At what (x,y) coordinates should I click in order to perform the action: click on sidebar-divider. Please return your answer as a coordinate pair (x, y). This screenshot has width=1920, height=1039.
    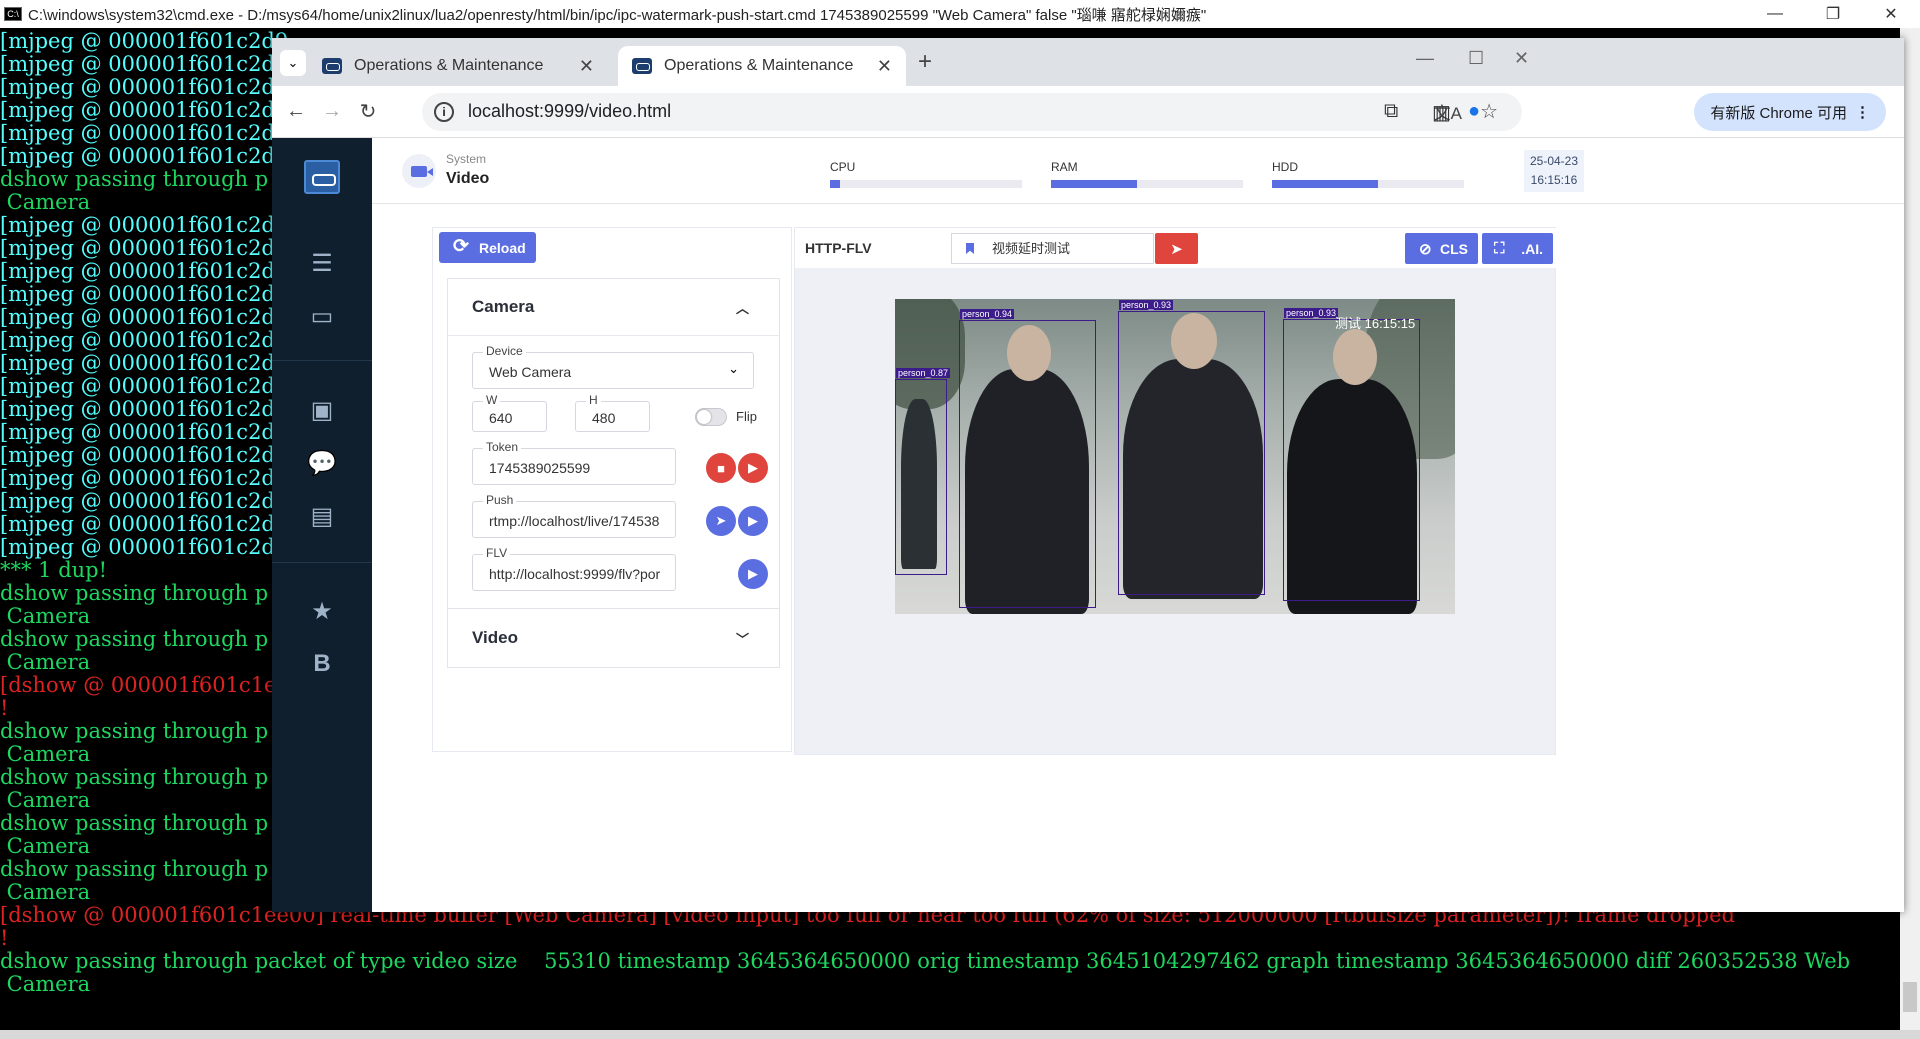
    Looking at the image, I should click on (322, 562).